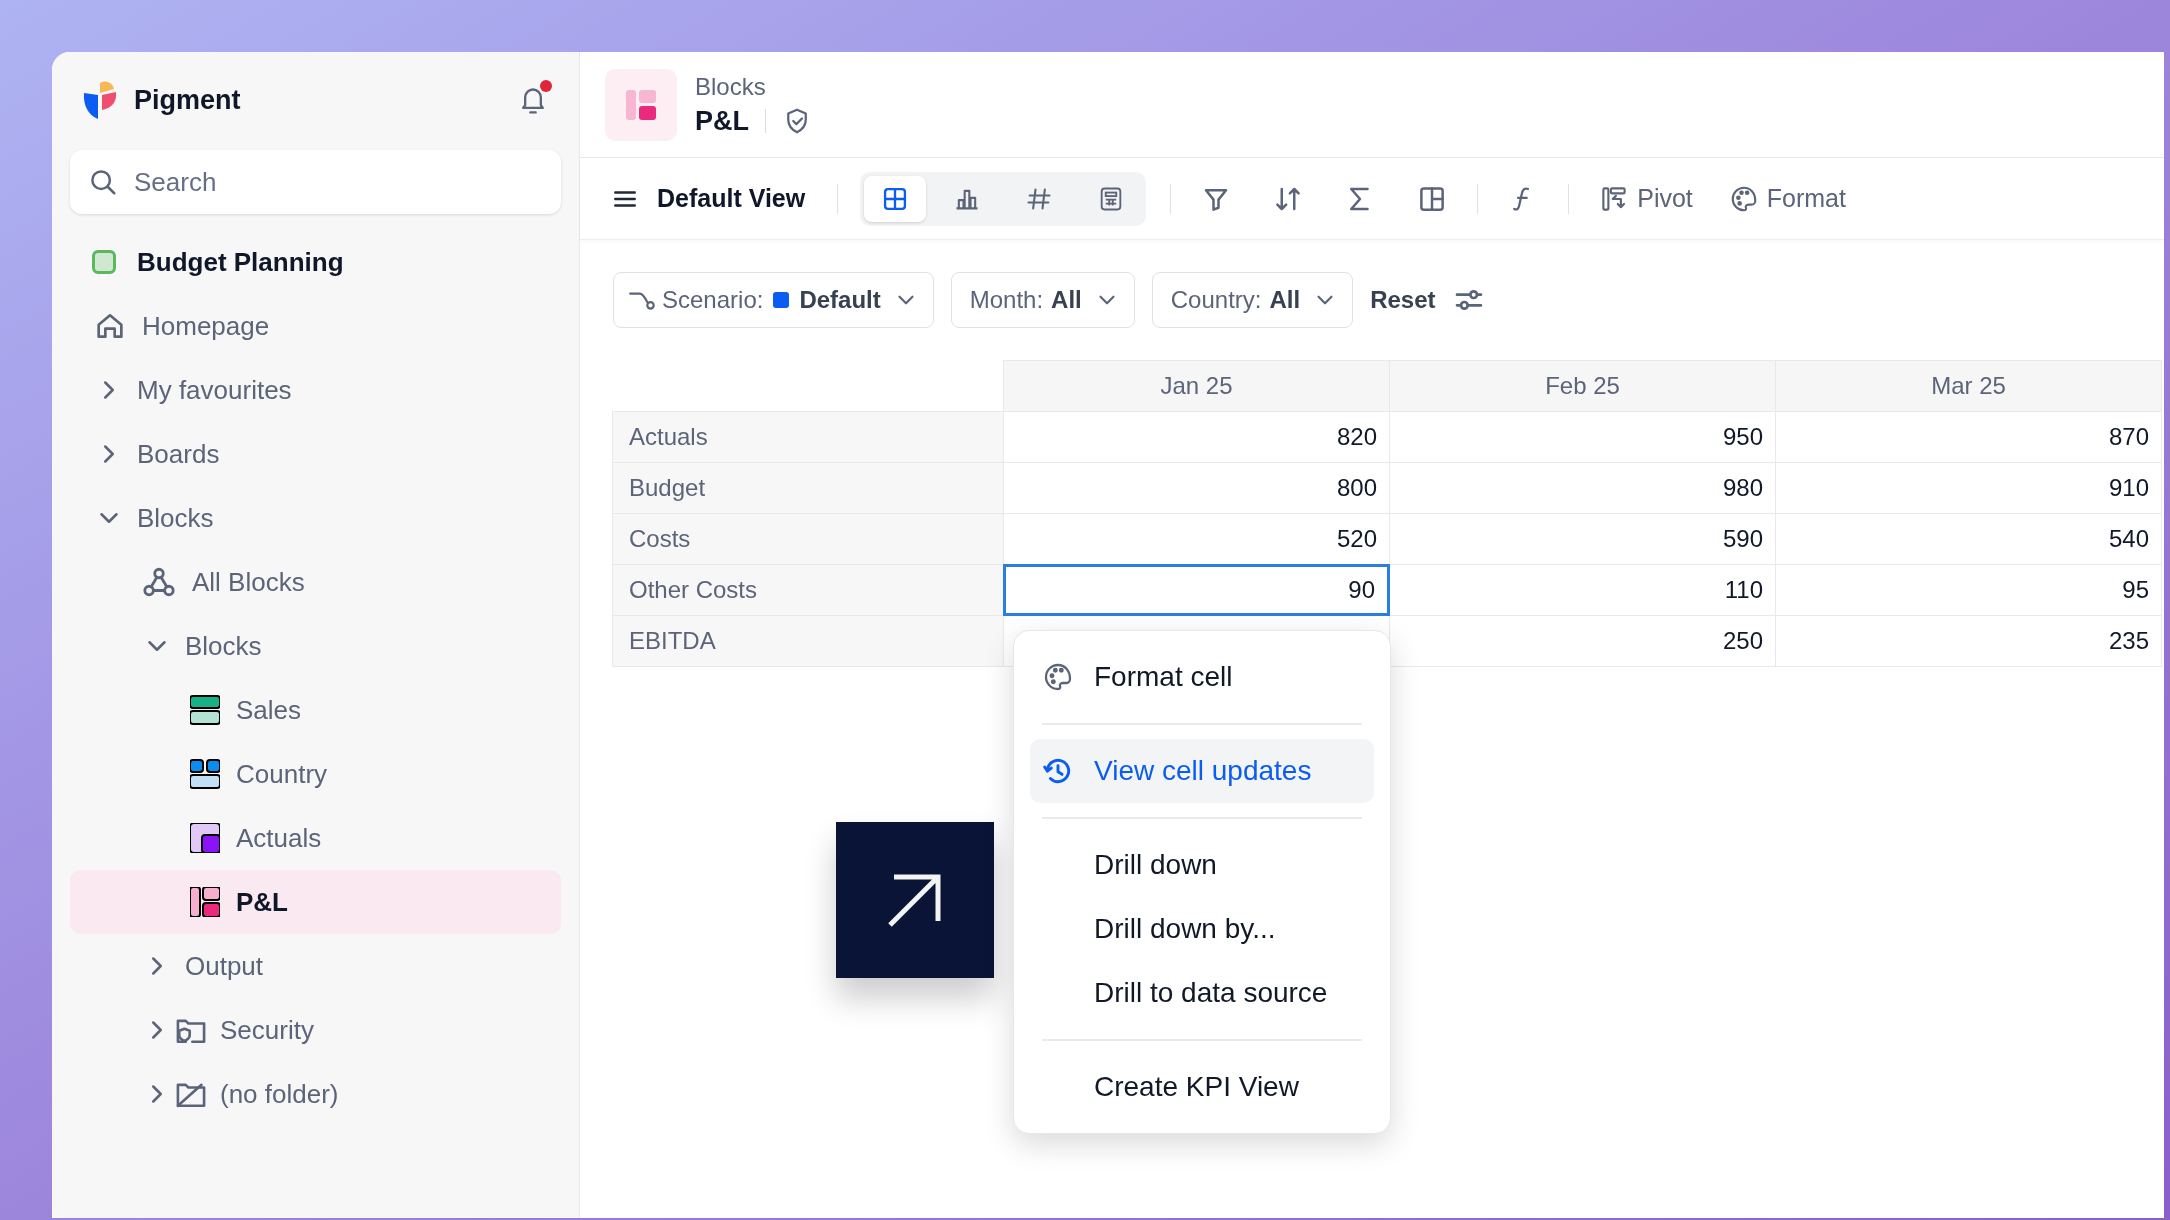 The height and width of the screenshot is (1220, 2170). What do you see at coordinates (808, 641) in the screenshot?
I see `row-header: EBITDA` at bounding box center [808, 641].